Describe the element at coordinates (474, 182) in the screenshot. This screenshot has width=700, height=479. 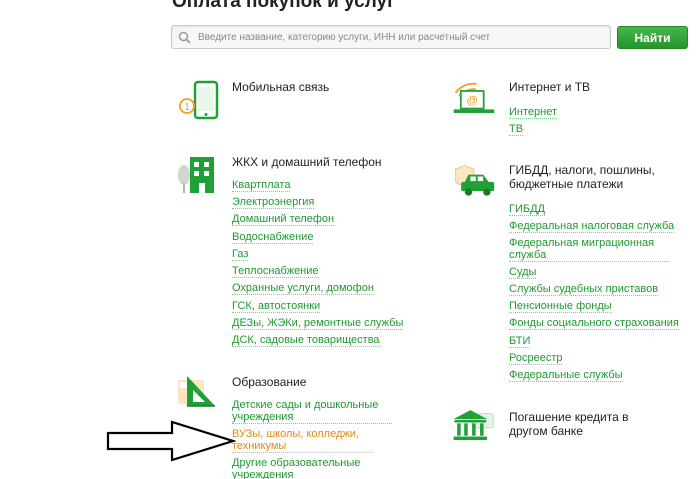
I see `car-icon` at that location.